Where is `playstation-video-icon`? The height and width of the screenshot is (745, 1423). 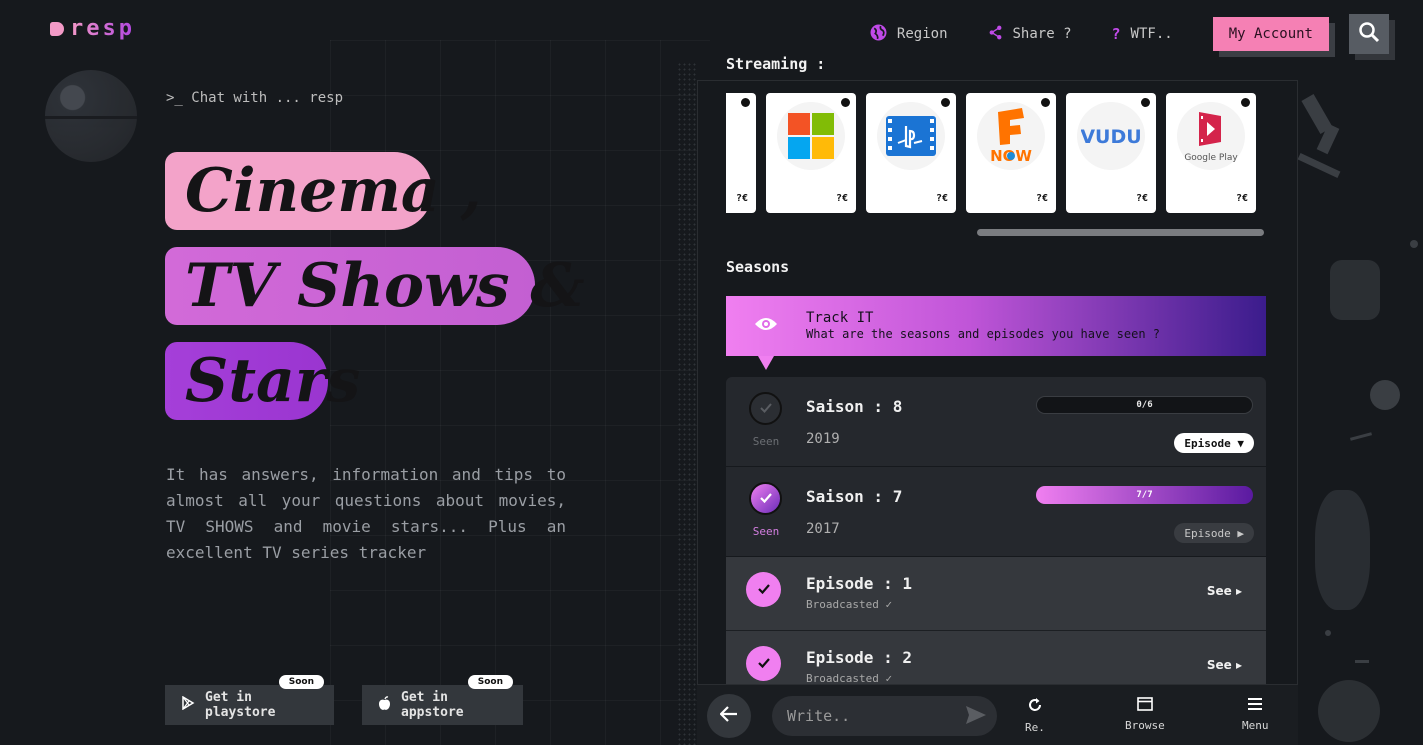
playstation-video-icon is located at coordinates (911, 136).